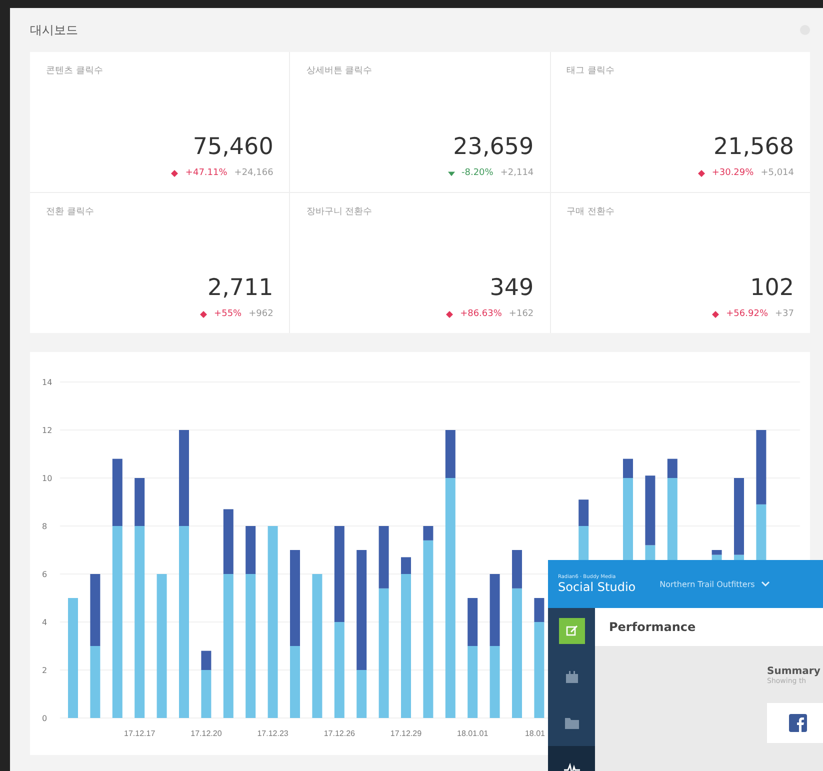  What do you see at coordinates (206, 173) in the screenshot?
I see `change-percent: +47.11%` at bounding box center [206, 173].